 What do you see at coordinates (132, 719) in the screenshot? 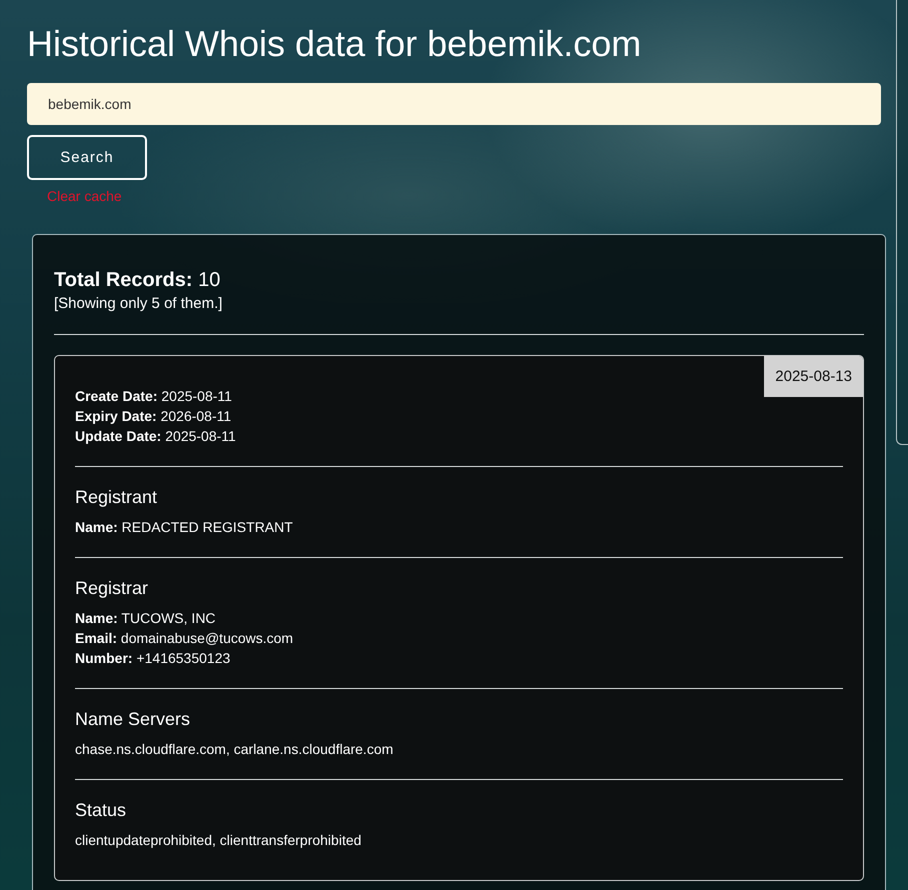
I see `section-heading: Name Servers` at bounding box center [132, 719].